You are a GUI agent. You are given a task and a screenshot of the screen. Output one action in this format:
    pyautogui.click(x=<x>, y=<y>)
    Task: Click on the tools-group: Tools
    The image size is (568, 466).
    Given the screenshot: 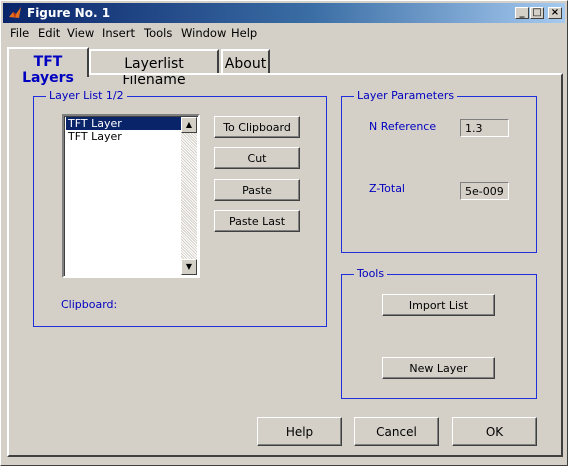 What is the action you would take?
    pyautogui.click(x=439, y=333)
    